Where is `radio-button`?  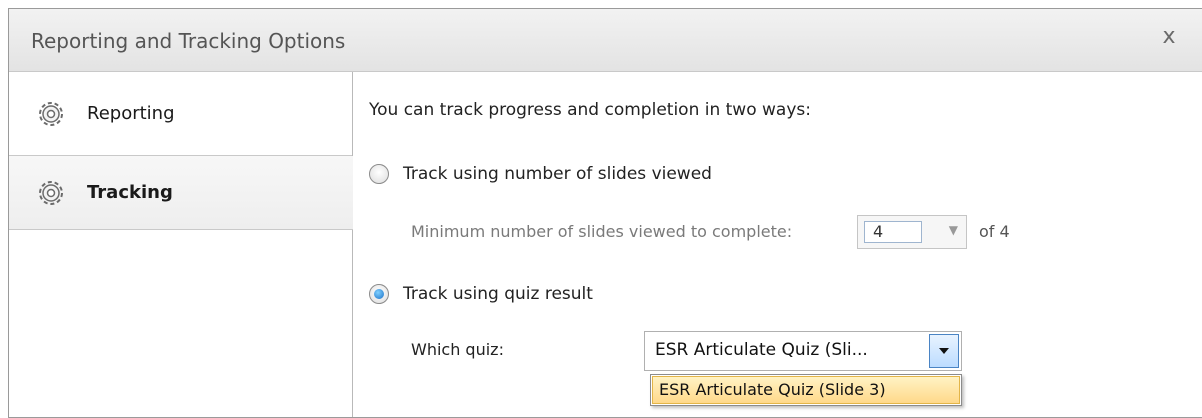 radio-button is located at coordinates (379, 174).